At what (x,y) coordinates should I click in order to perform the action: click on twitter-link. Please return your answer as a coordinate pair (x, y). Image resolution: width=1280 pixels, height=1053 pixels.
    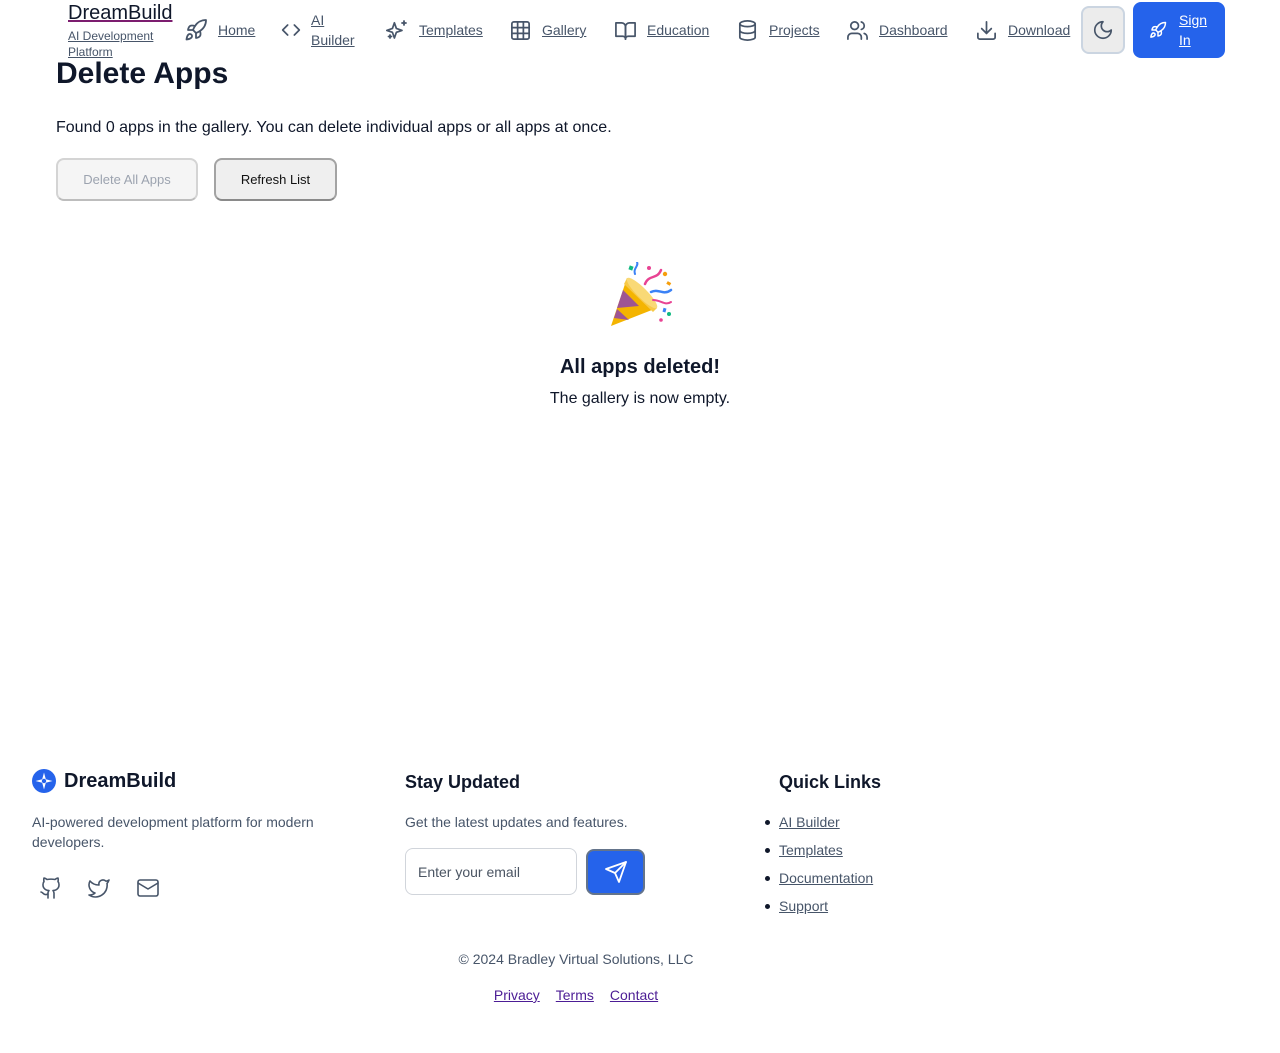
    Looking at the image, I should click on (99, 888).